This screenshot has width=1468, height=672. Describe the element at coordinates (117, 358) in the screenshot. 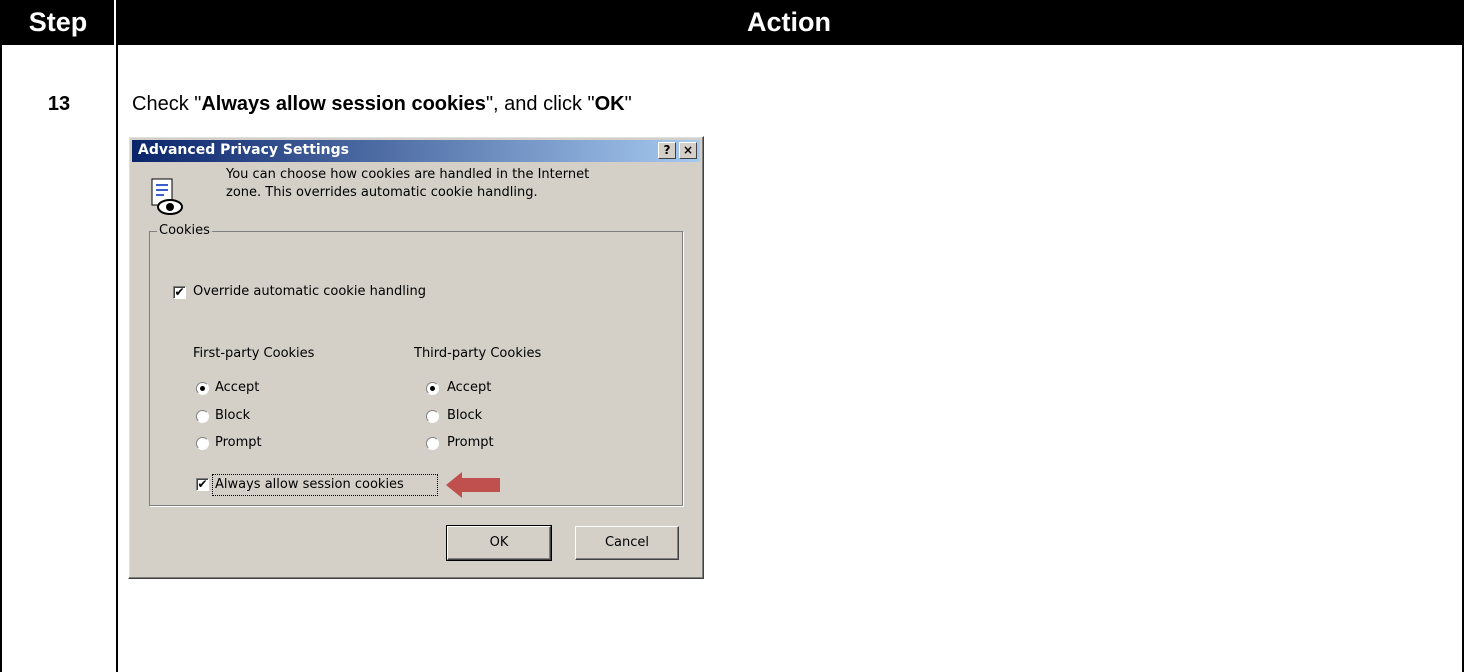

I see `column-divider` at that location.